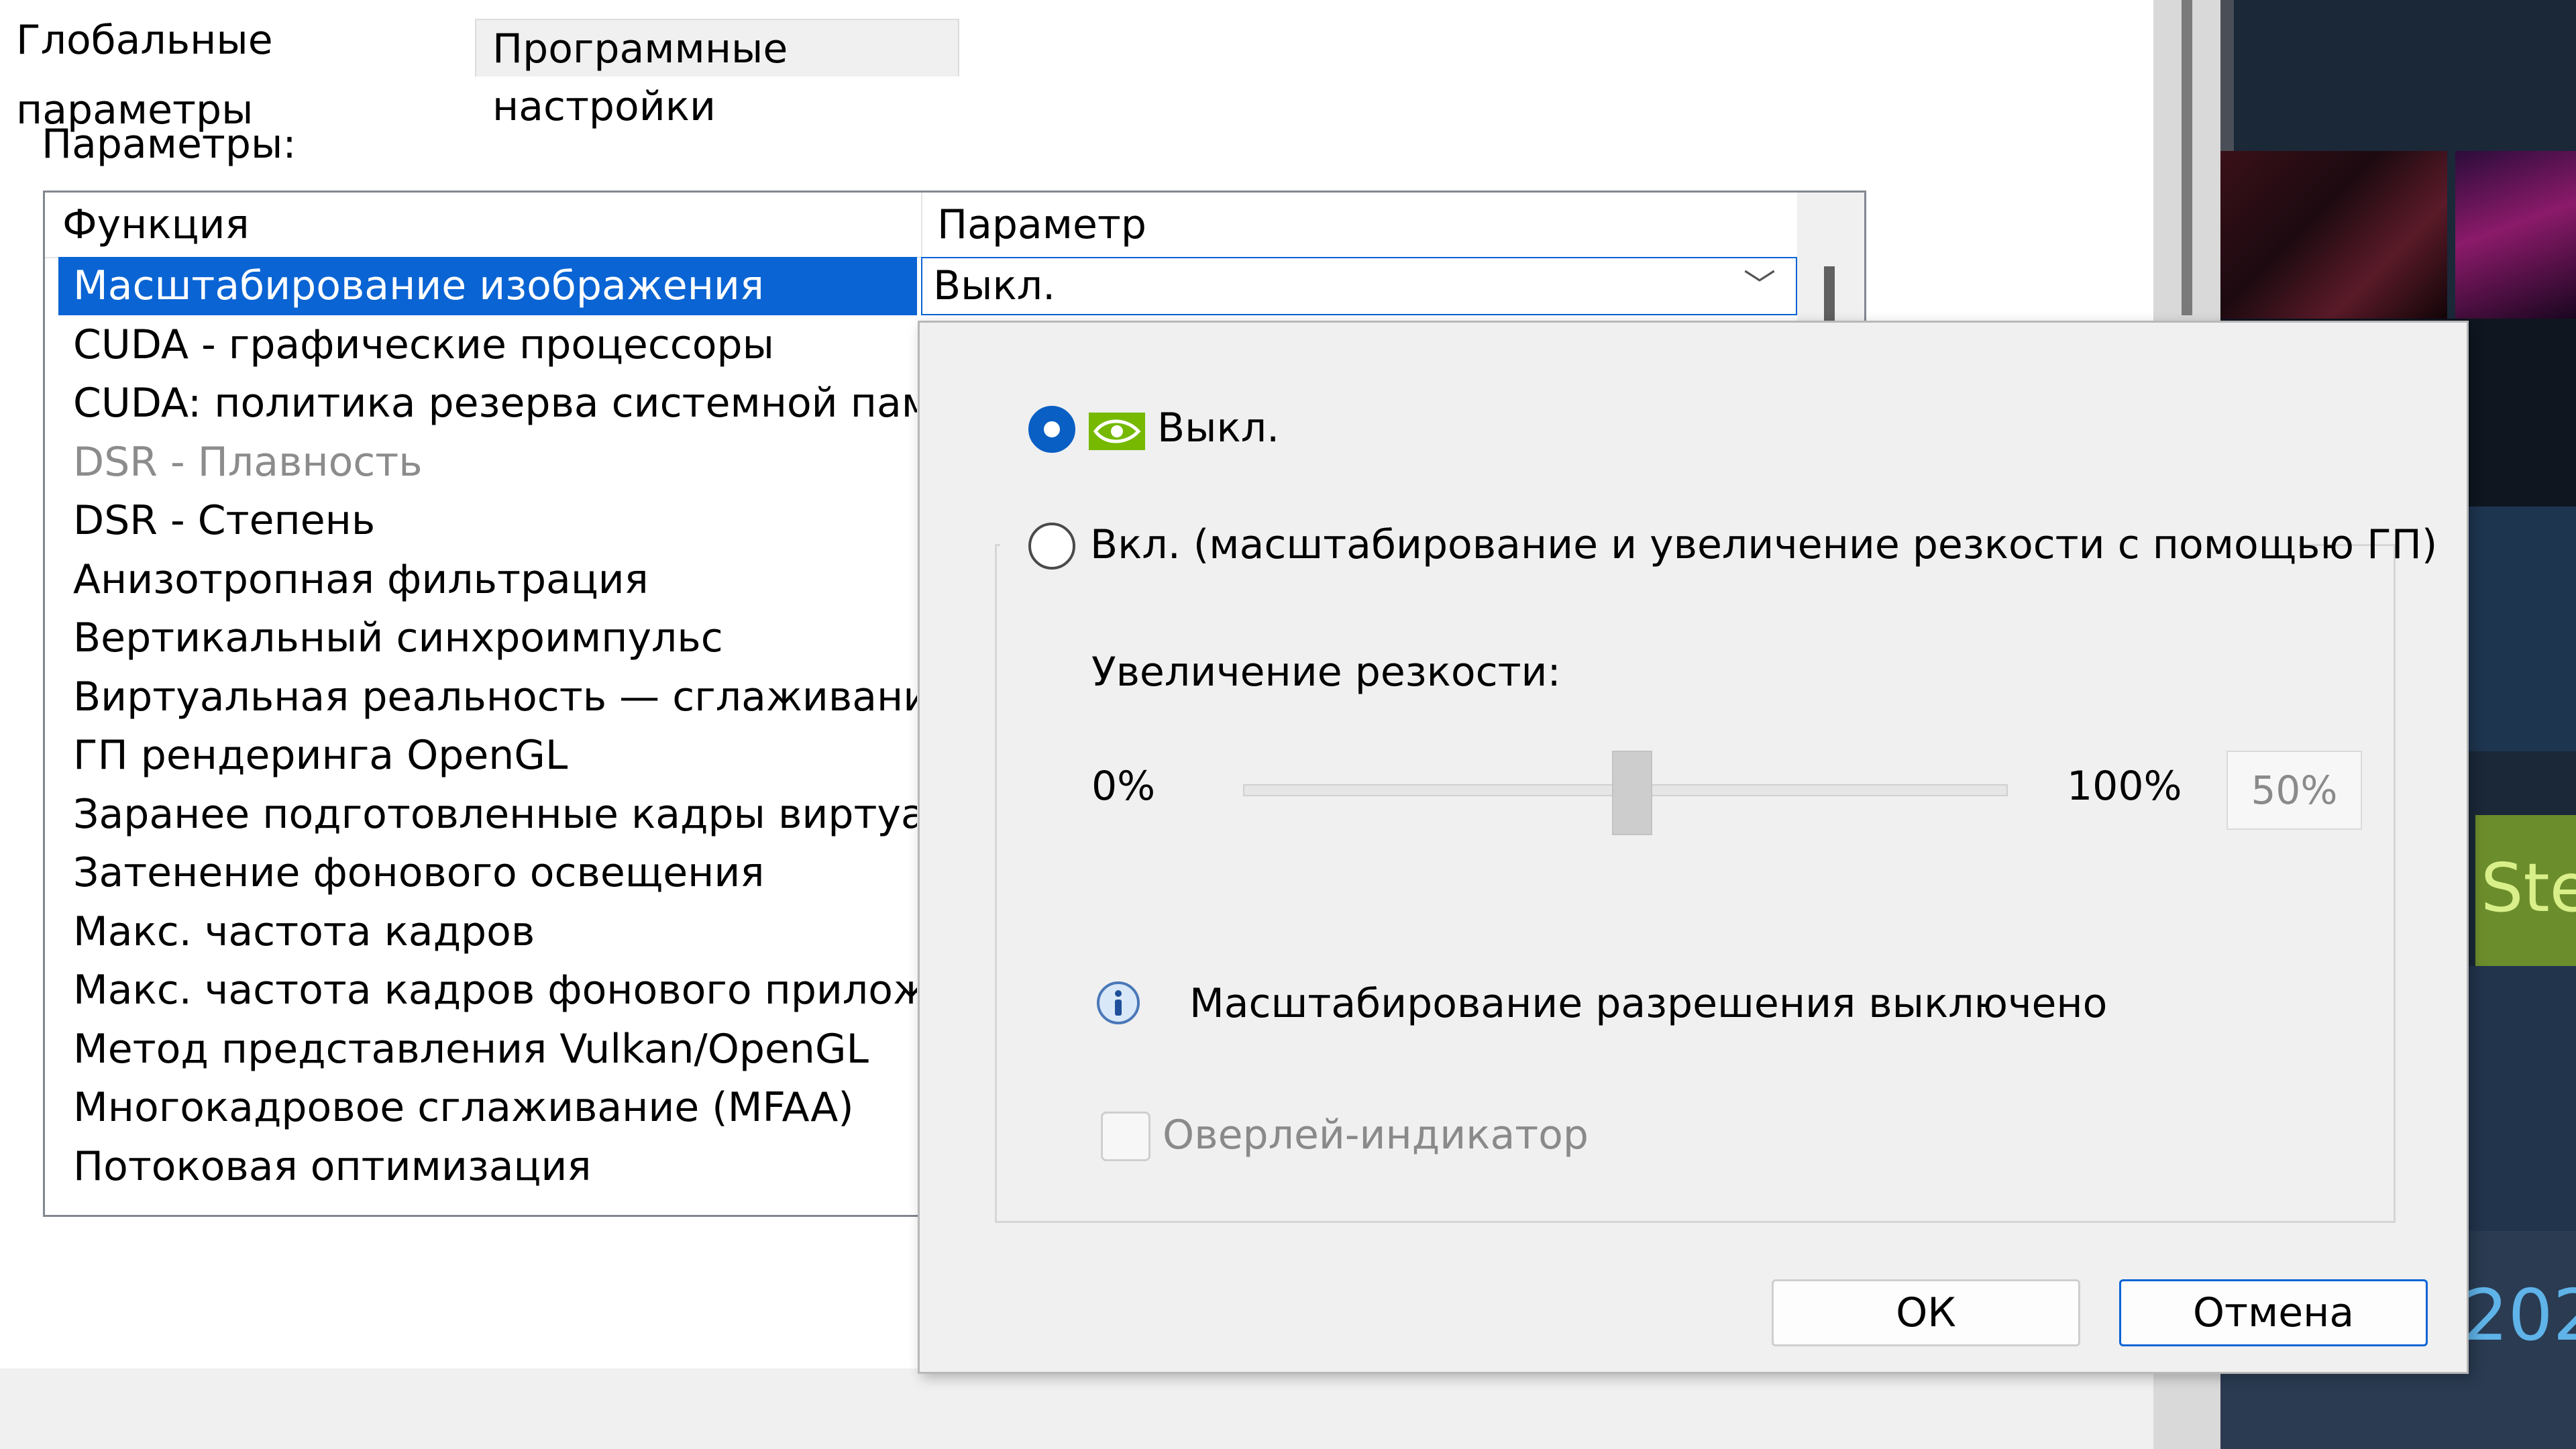  Describe the element at coordinates (1076, 1408) in the screenshot. I see `panel-footer` at that location.